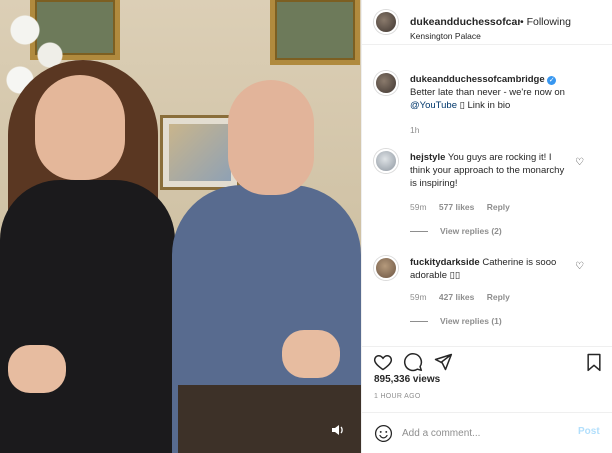  Describe the element at coordinates (80, 127) in the screenshot. I see `woman-face` at that location.